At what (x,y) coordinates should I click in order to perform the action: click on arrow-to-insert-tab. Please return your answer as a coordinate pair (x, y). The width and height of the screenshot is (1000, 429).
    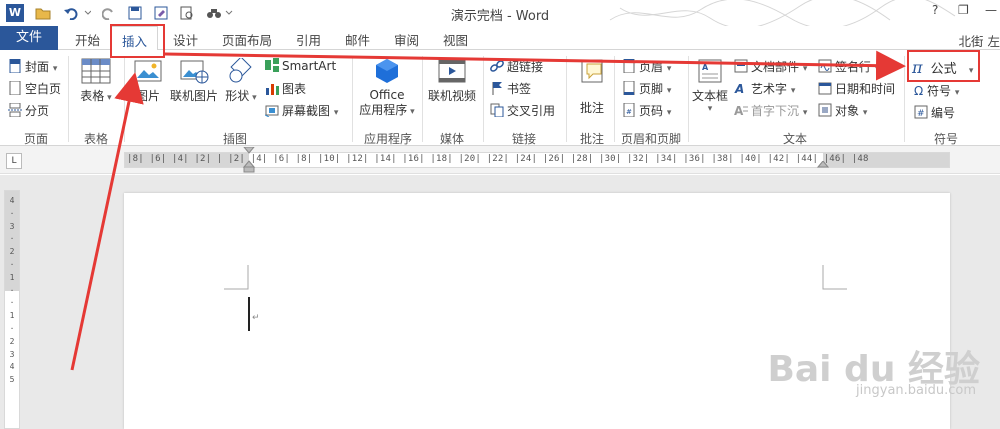
    Looking at the image, I should click on (107, 221).